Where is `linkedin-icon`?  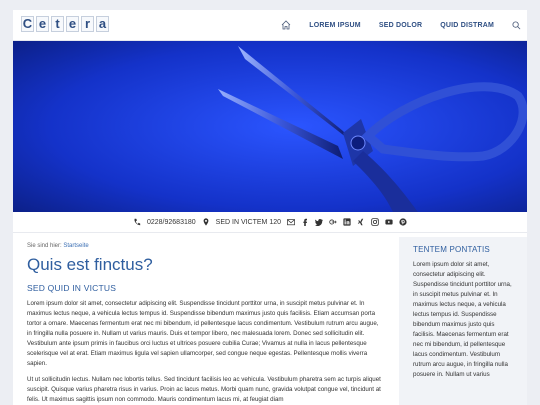 linkedin-icon is located at coordinates (347, 222).